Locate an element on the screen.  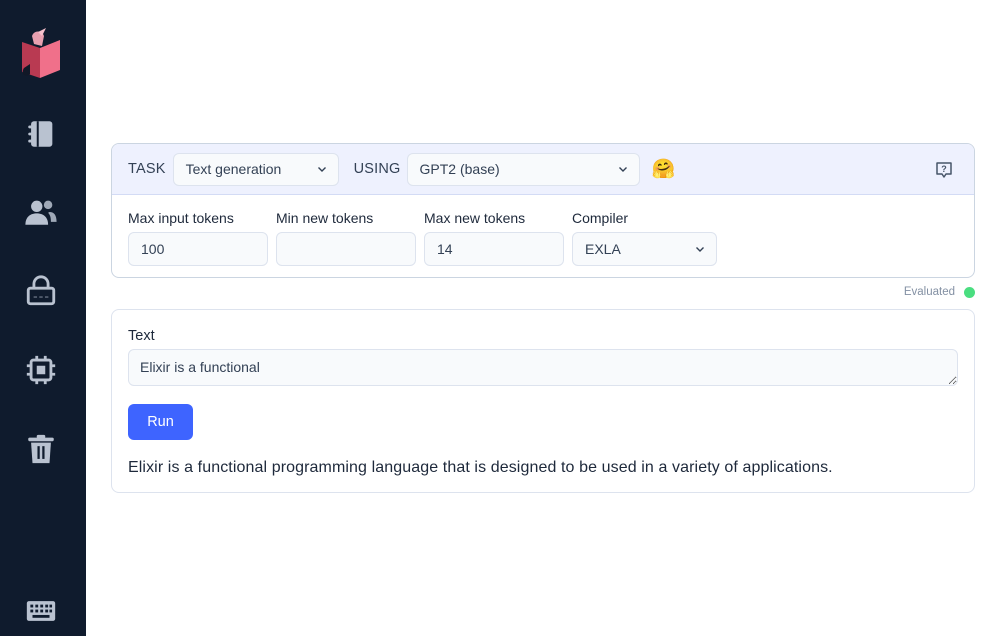
task-select: Text generation is located at coordinates (255, 169).